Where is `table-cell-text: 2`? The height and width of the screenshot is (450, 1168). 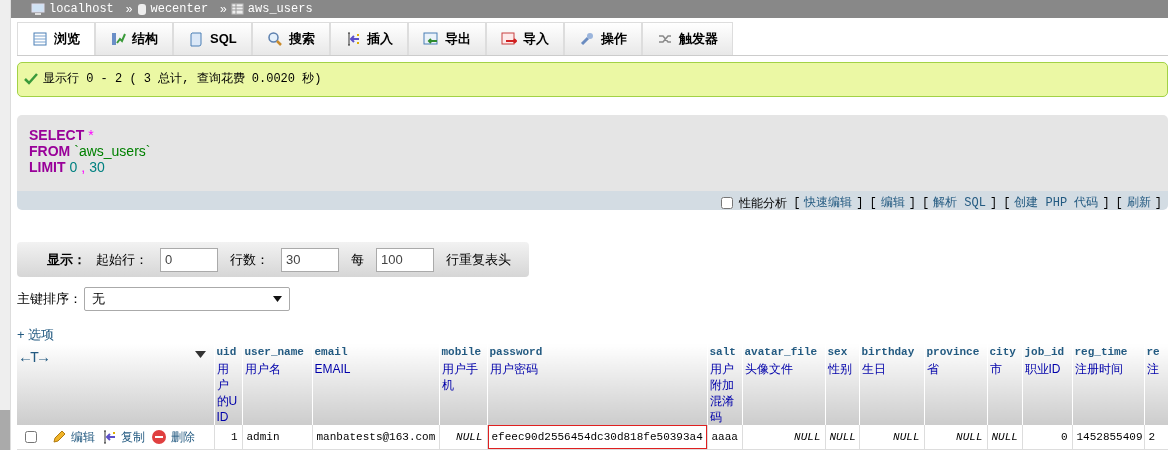 table-cell-text: 2 is located at coordinates (1152, 437).